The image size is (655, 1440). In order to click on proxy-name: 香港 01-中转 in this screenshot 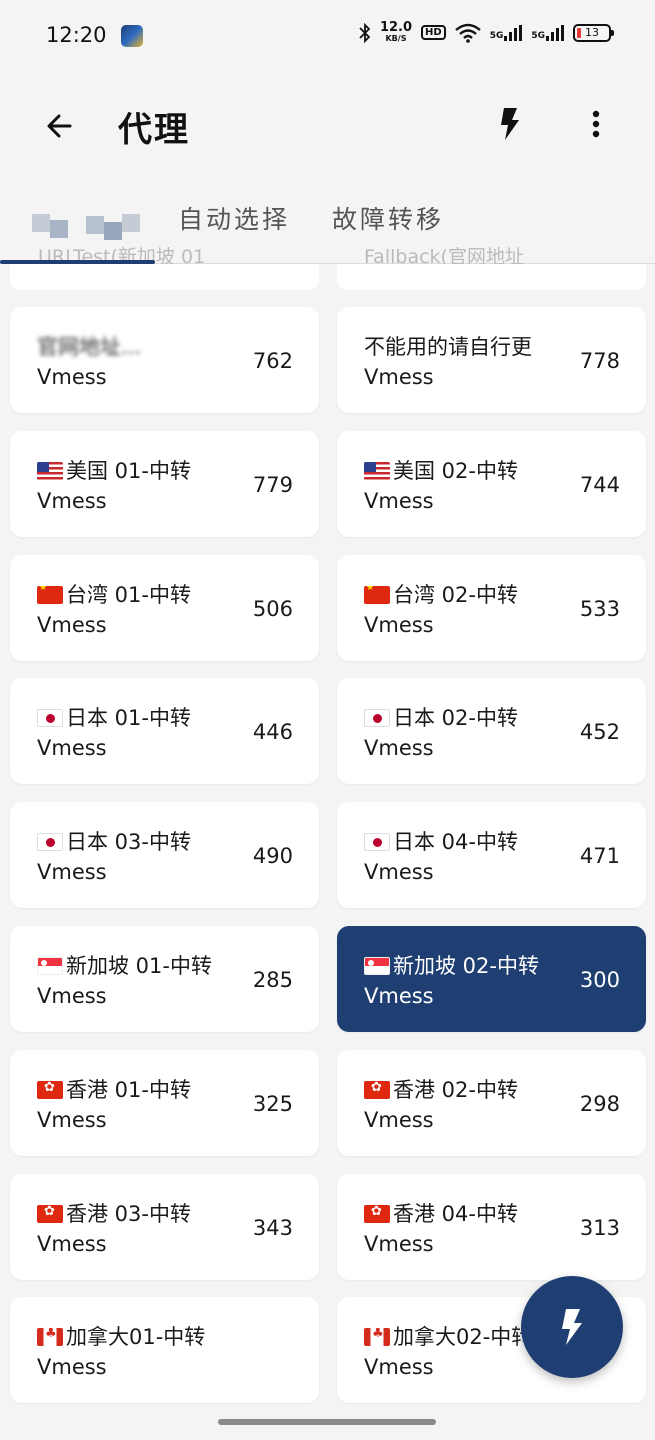, I will do `click(114, 1089)`.